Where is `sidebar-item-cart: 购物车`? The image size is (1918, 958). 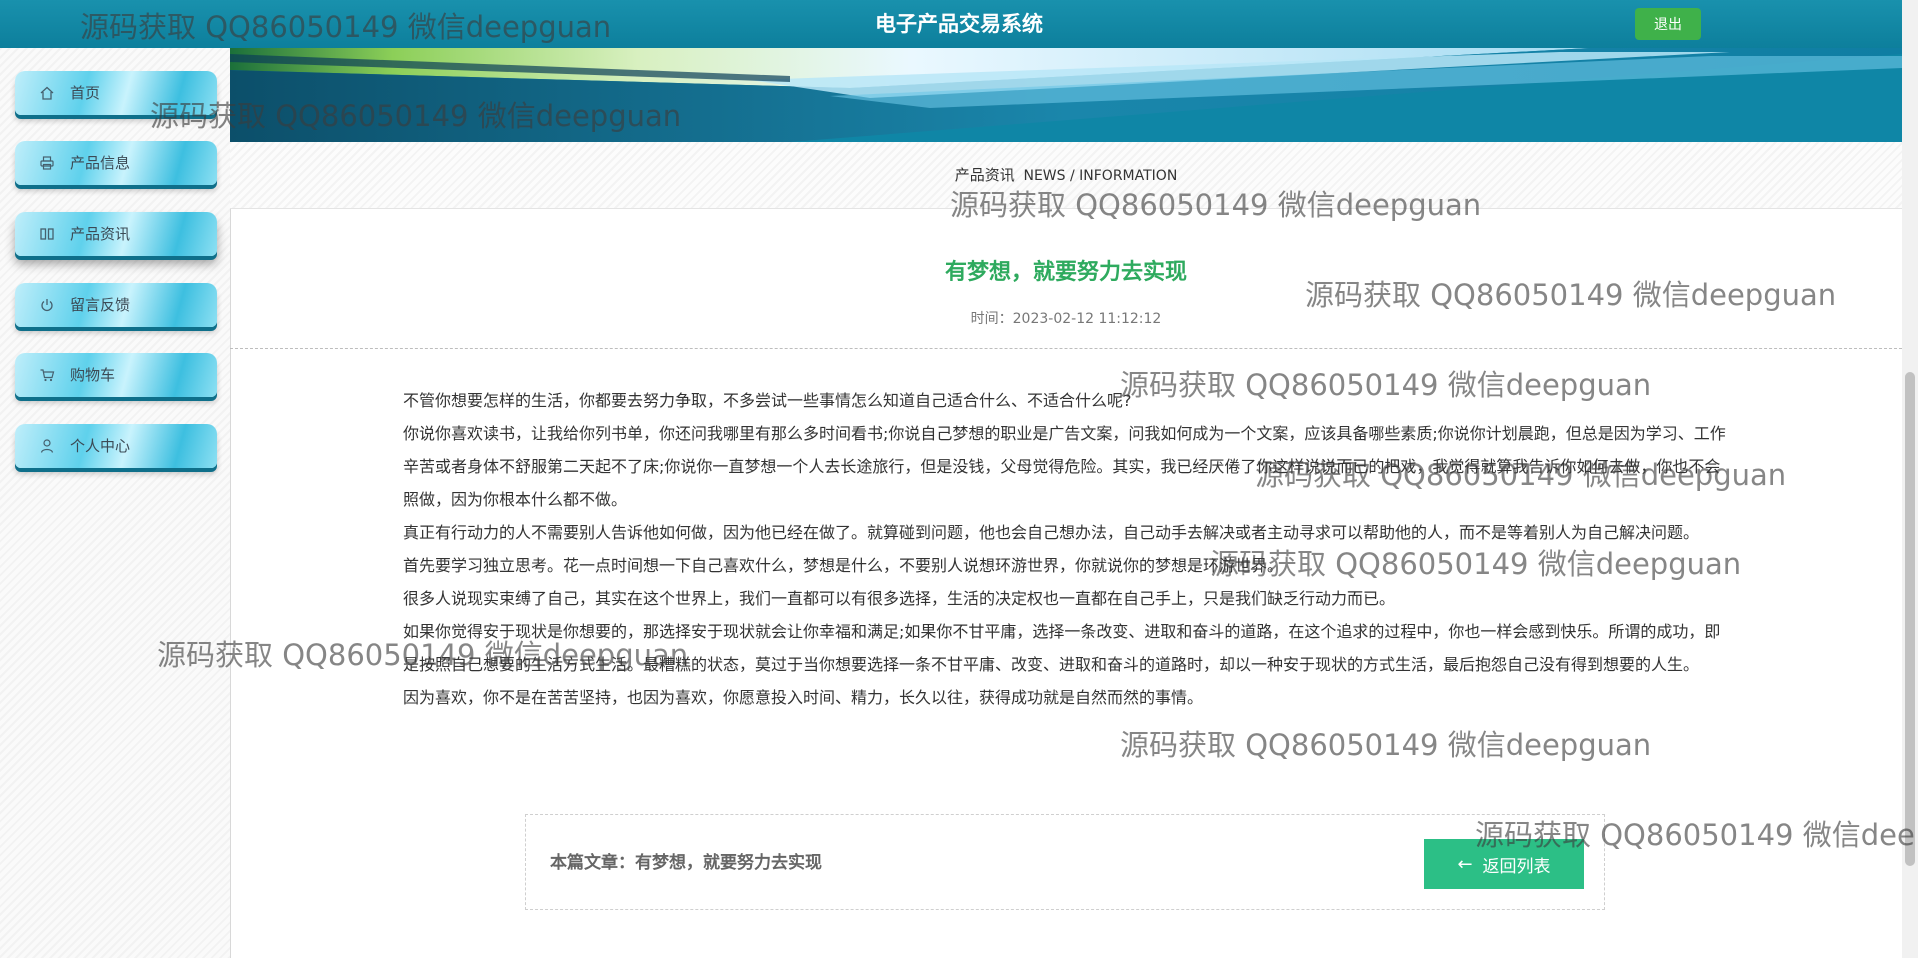 sidebar-item-cart: 购物车 is located at coordinates (116, 375).